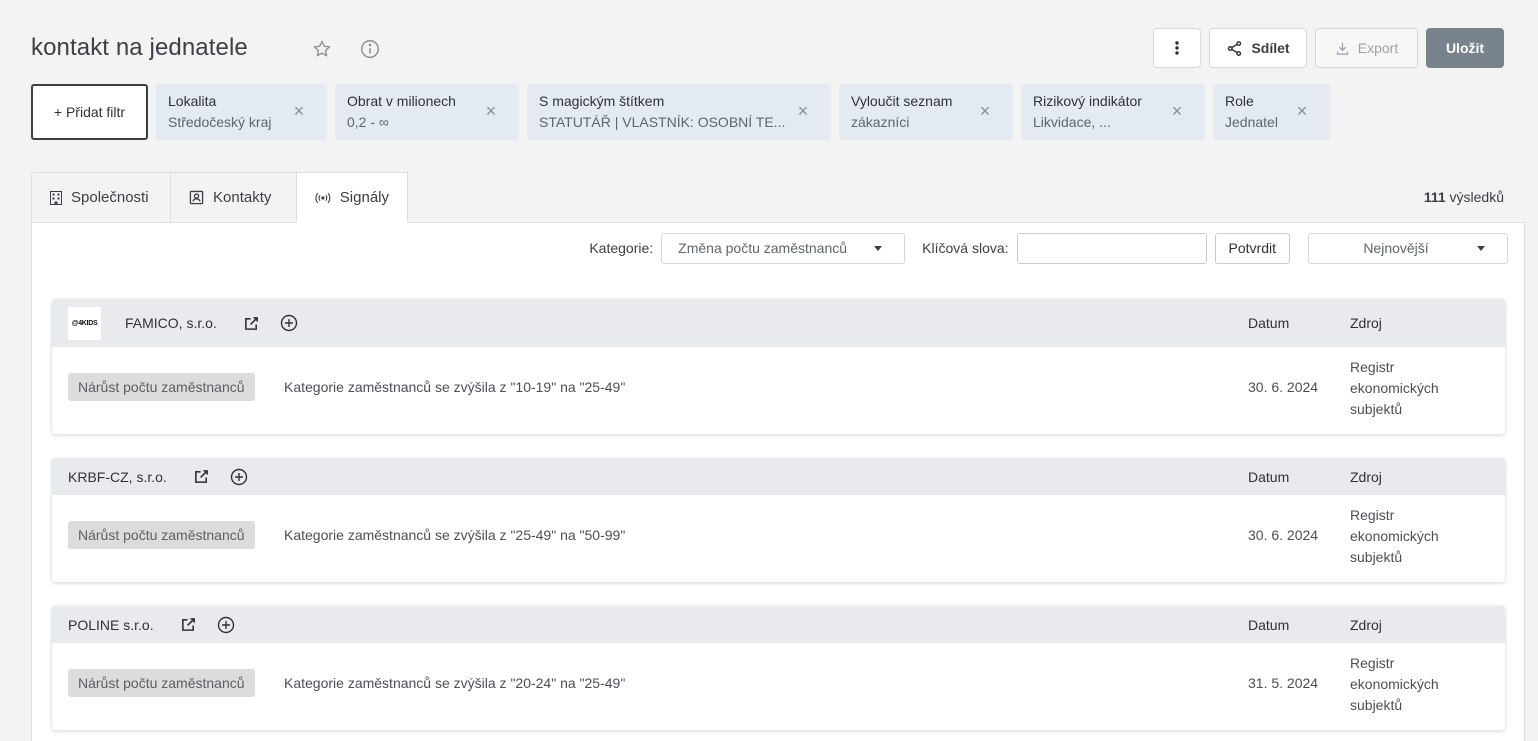 Image resolution: width=1538 pixels, height=741 pixels. I want to click on tab-signals: Signály, so click(352, 197).